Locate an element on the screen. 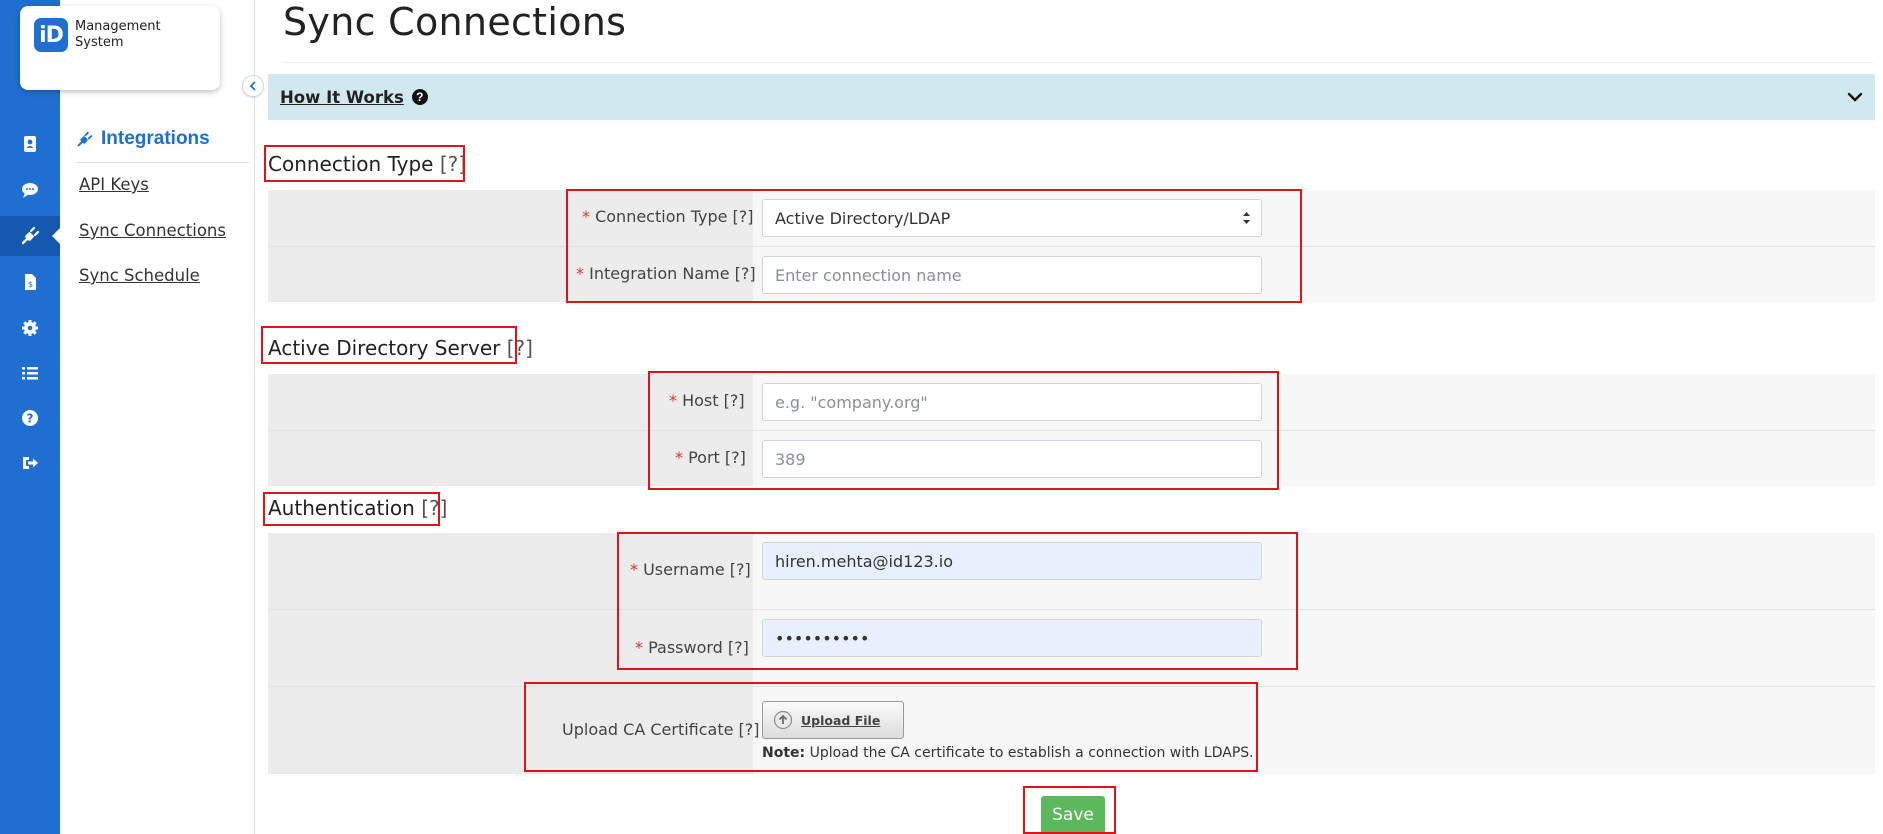  rail-item-chat is located at coordinates (30, 190).